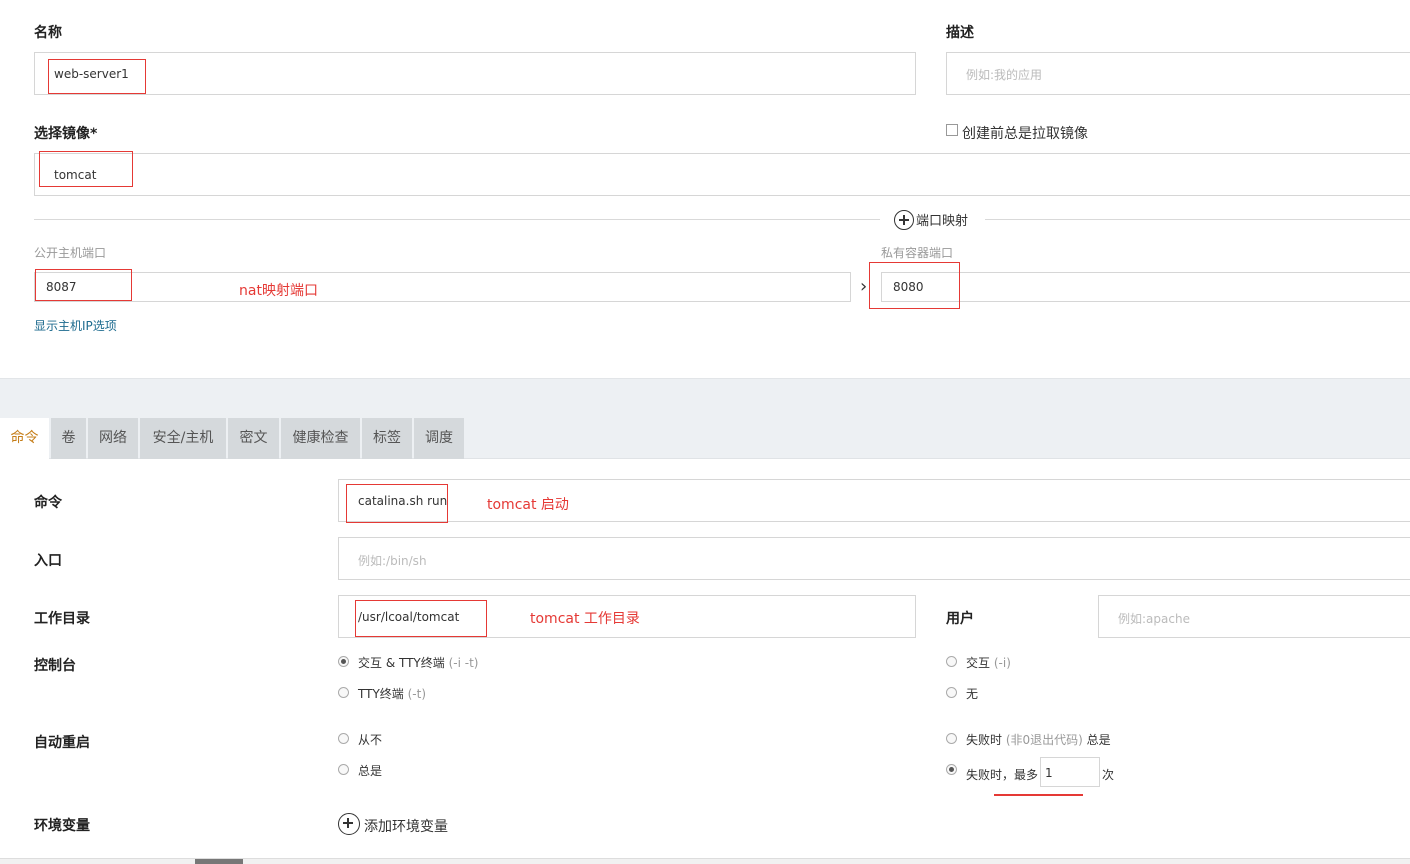 The height and width of the screenshot is (864, 1410). What do you see at coordinates (349, 824) in the screenshot?
I see `add-env-var-icon` at bounding box center [349, 824].